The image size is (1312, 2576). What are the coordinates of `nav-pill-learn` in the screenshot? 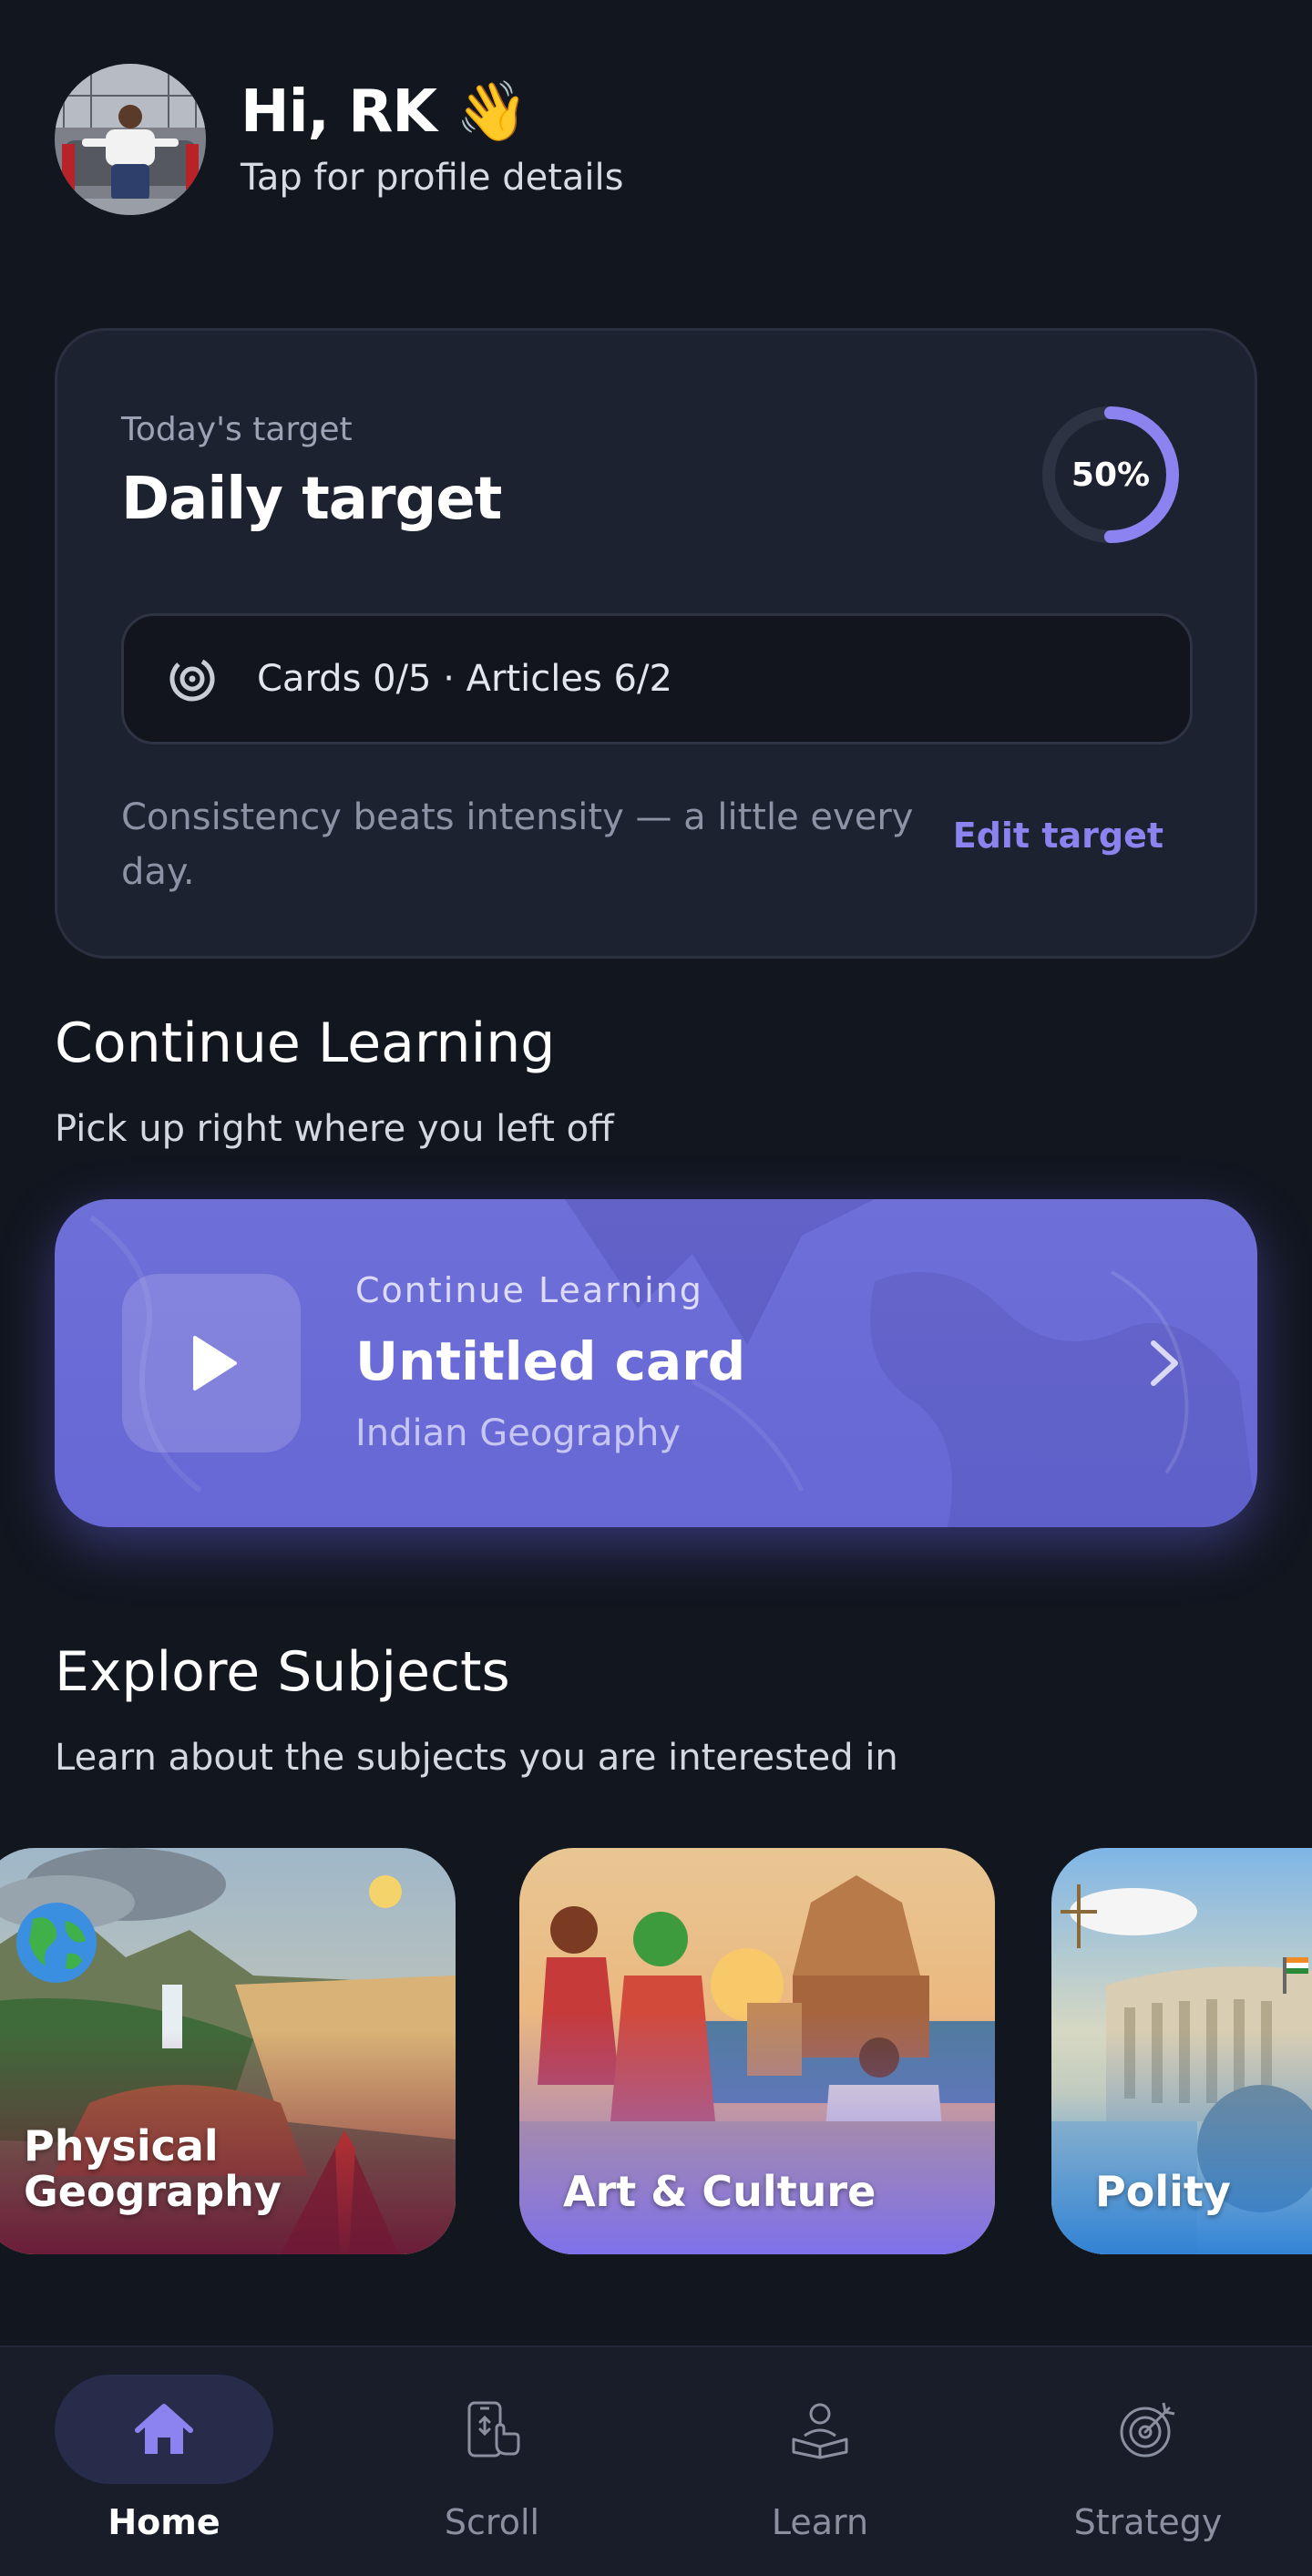 It's located at (820, 2429).